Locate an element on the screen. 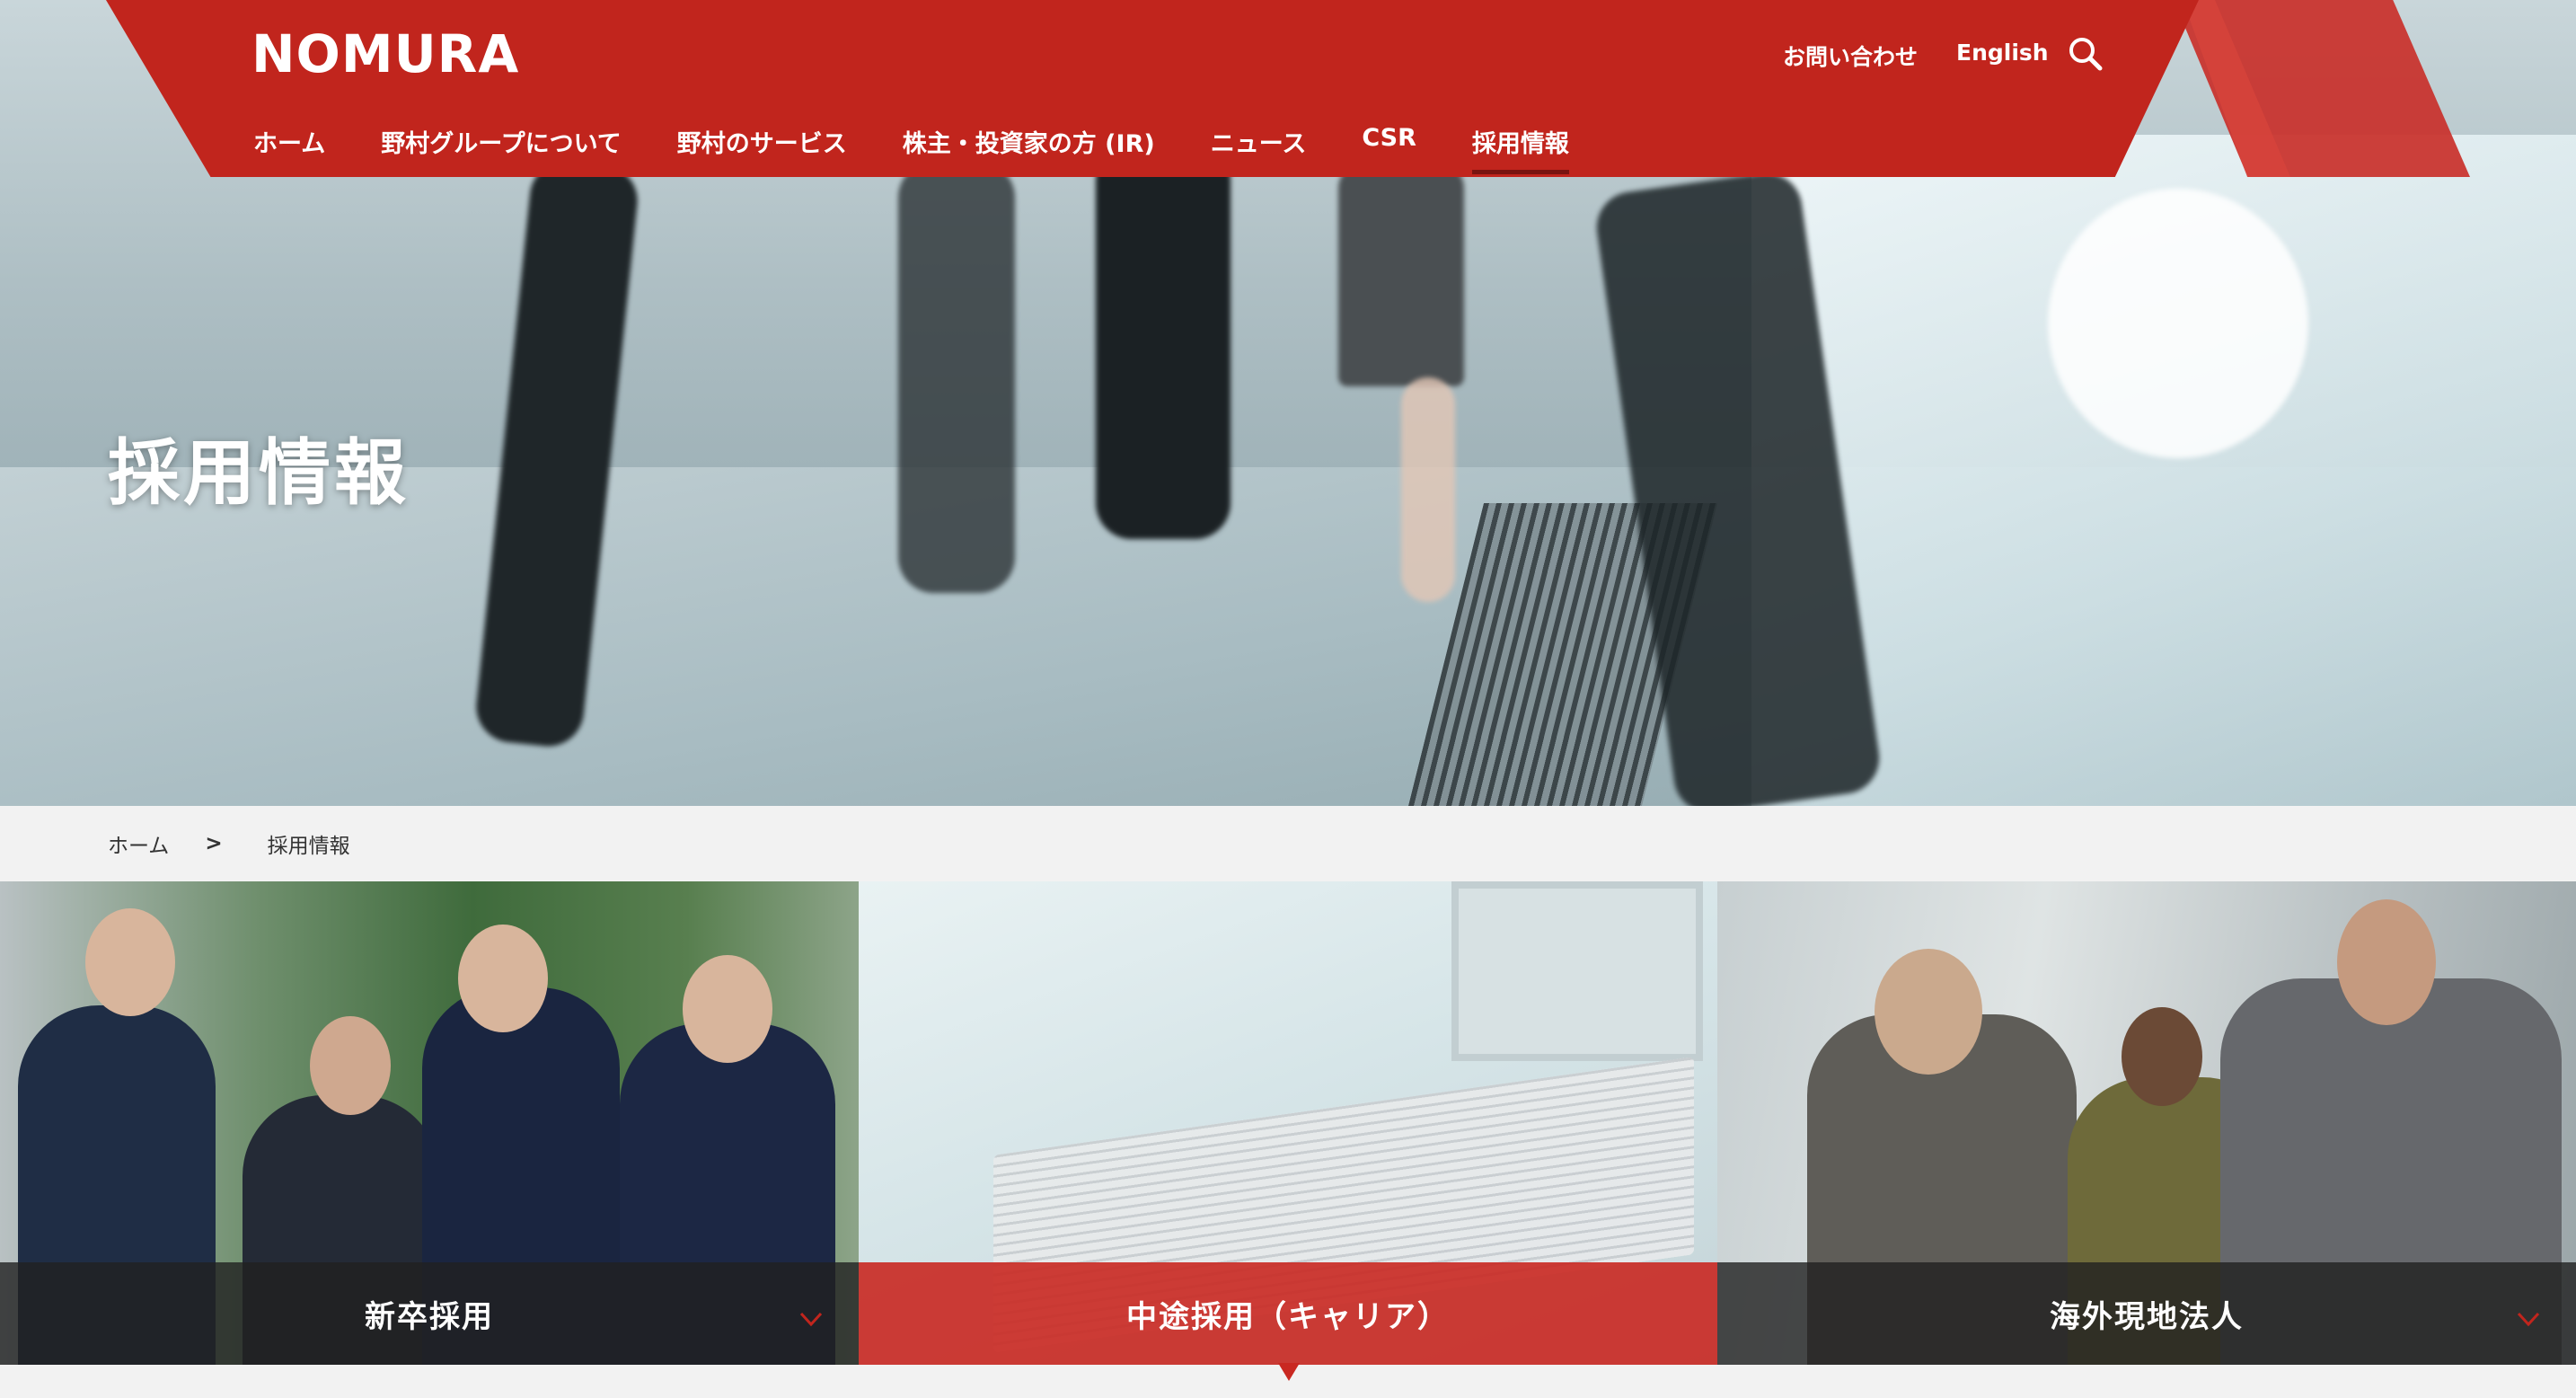  photo-monitor is located at coordinates (1577, 971).